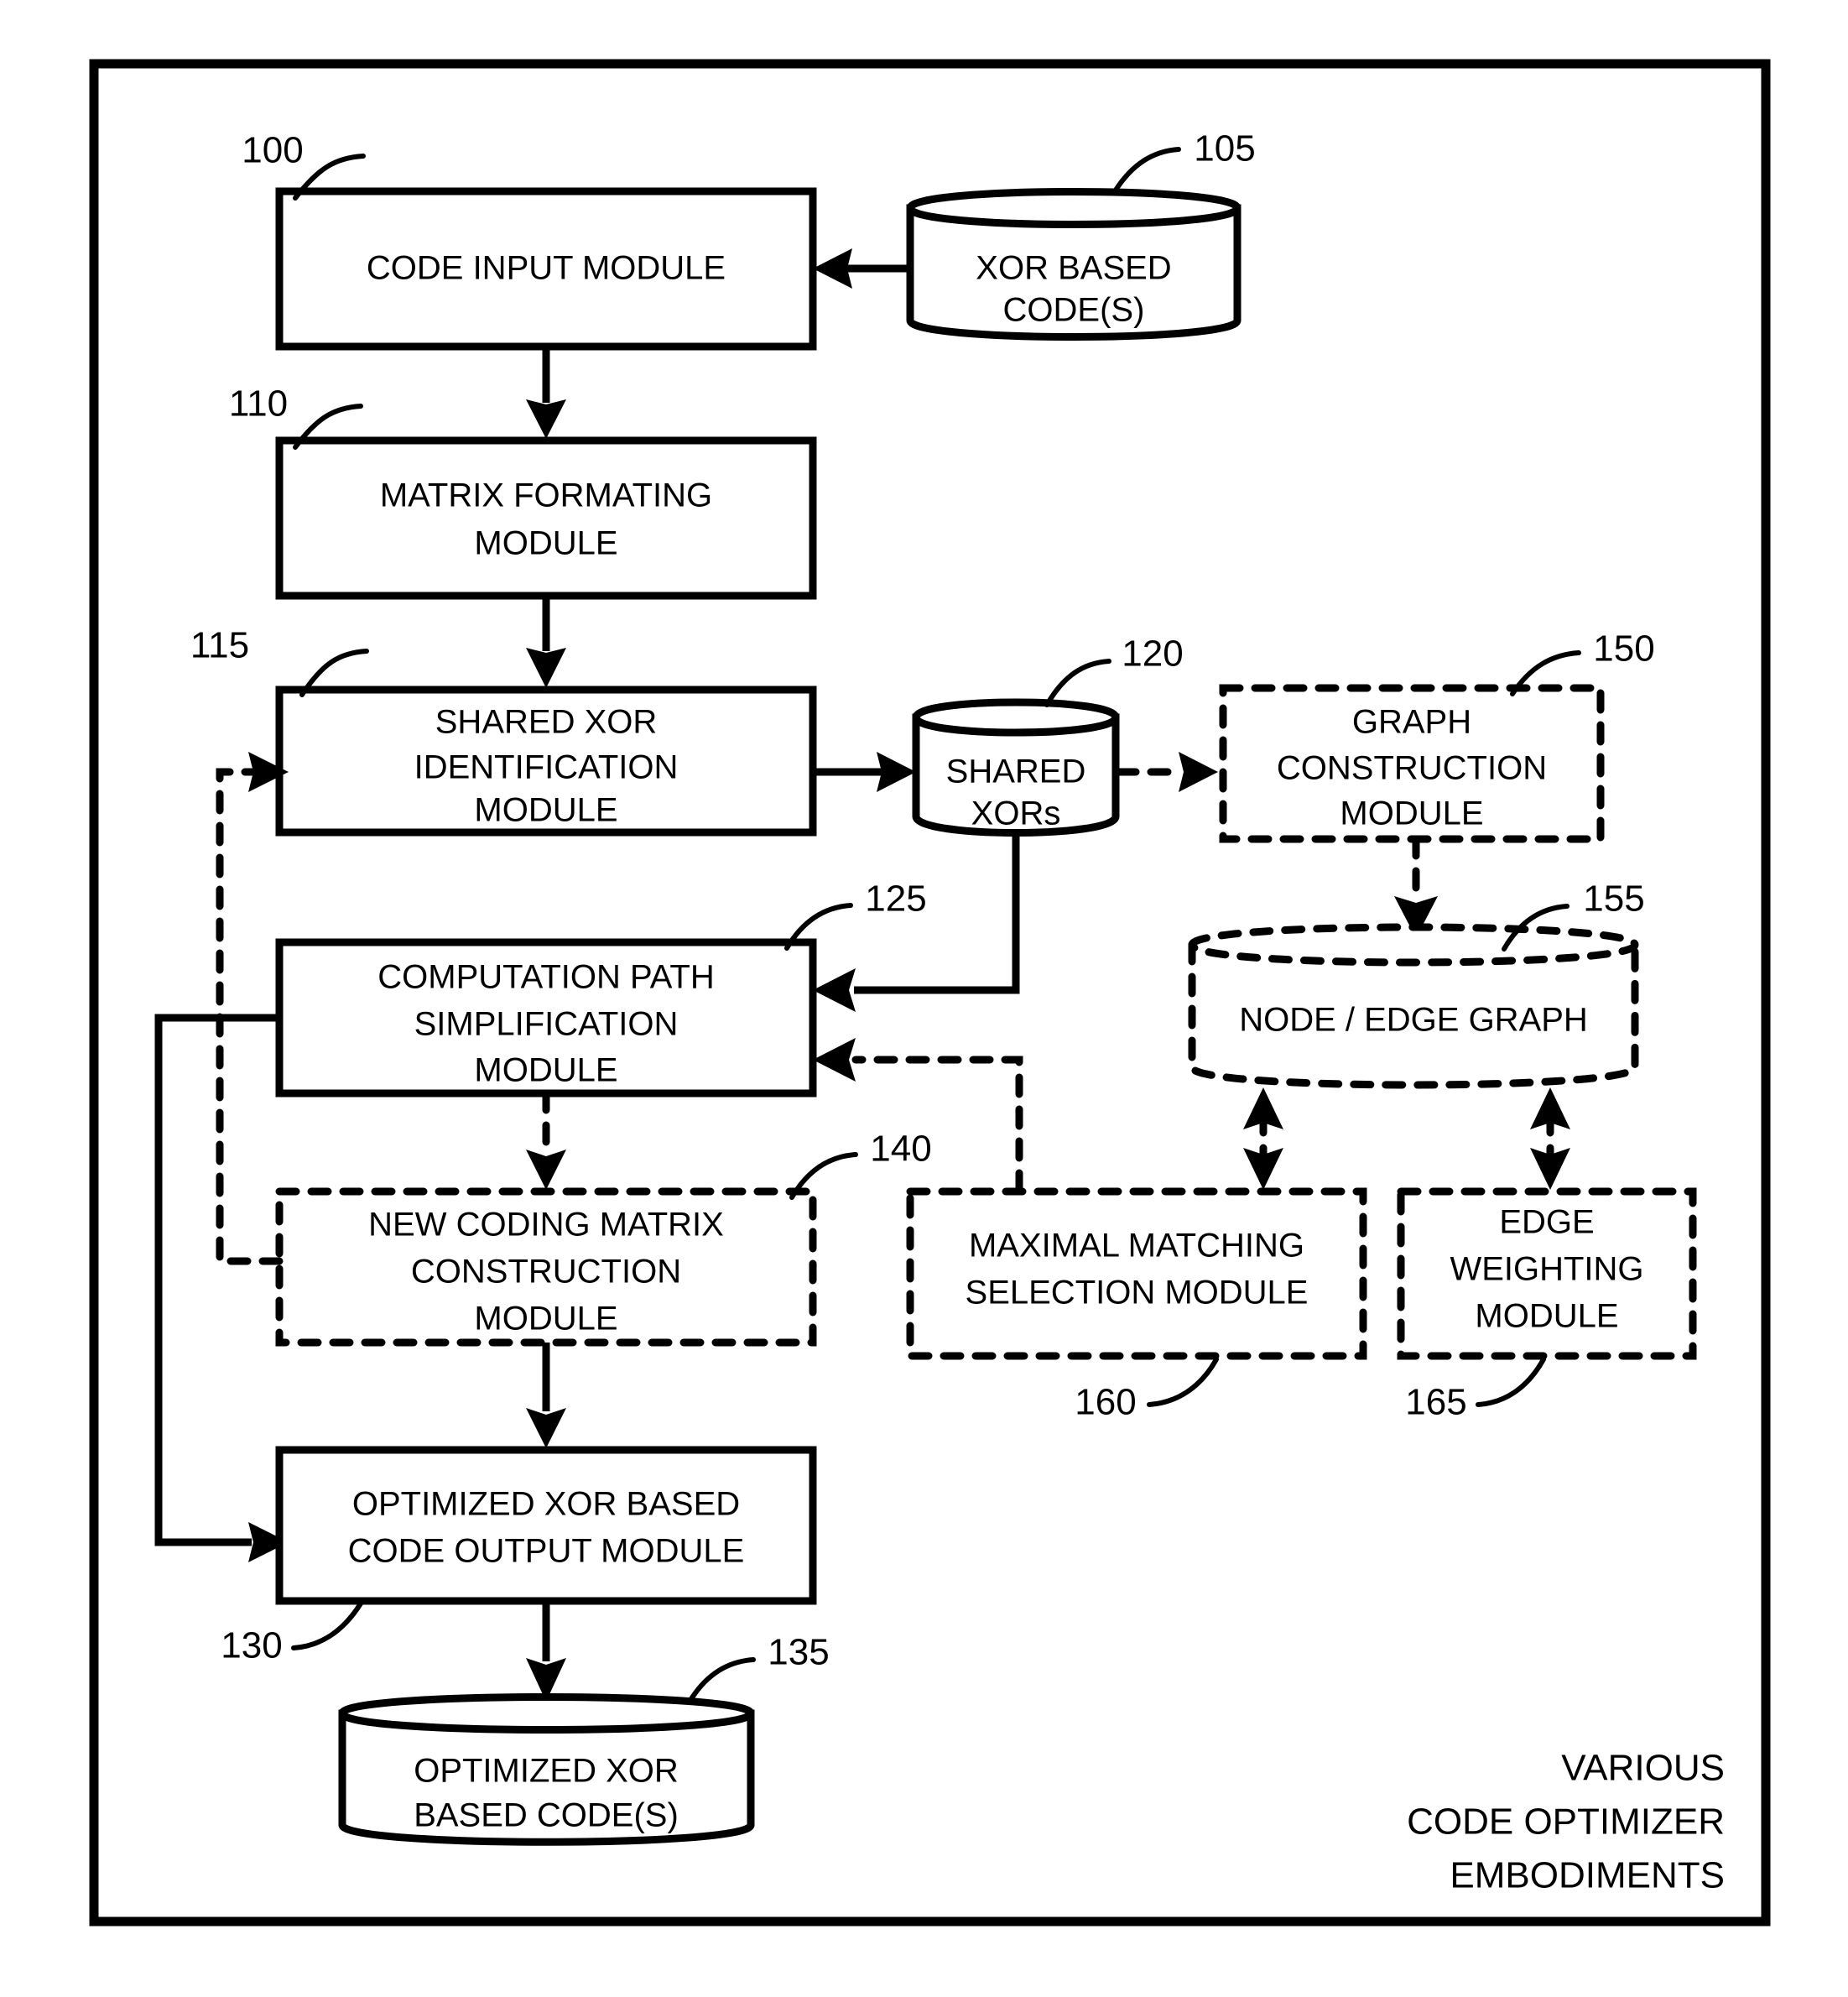  What do you see at coordinates (546, 1651) in the screenshot?
I see `edge-optimized-output-to-optimized-codes` at bounding box center [546, 1651].